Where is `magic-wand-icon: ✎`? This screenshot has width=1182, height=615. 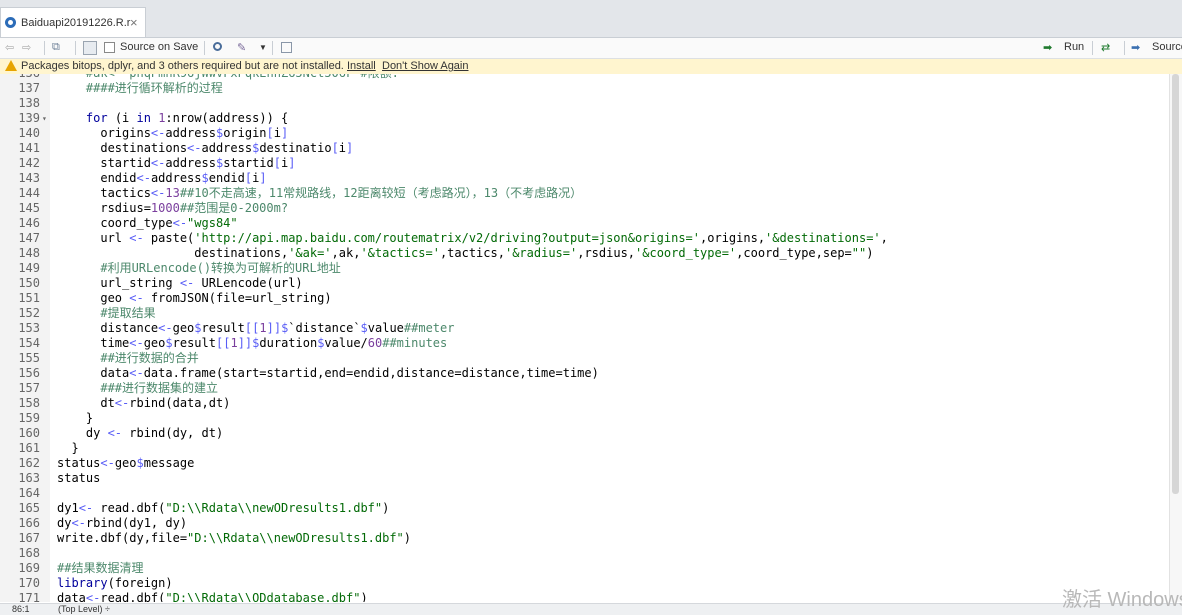
magic-wand-icon: ✎ is located at coordinates (241, 48).